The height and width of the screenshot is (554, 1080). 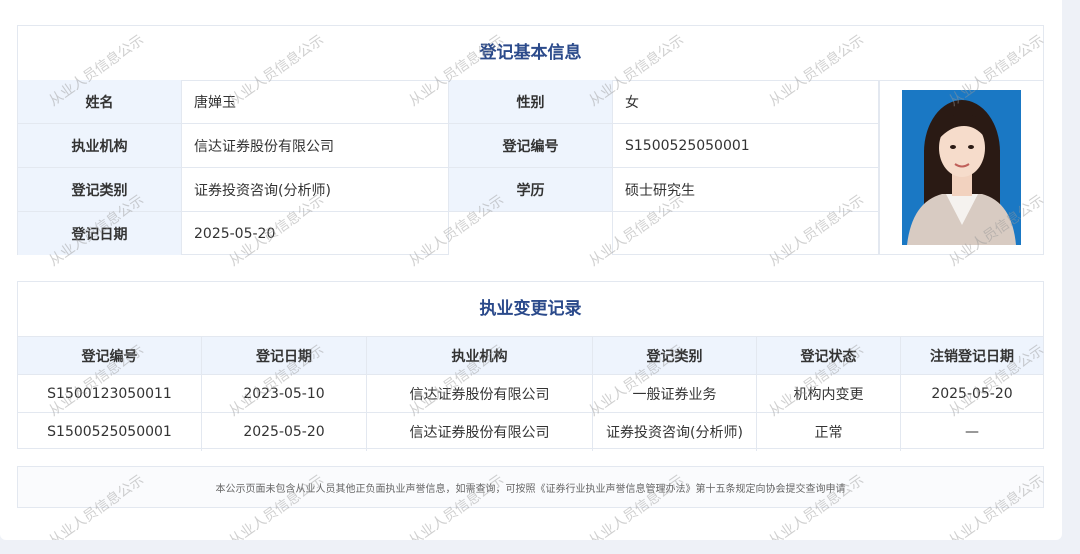 I want to click on label-name: 姓名, so click(x=100, y=101).